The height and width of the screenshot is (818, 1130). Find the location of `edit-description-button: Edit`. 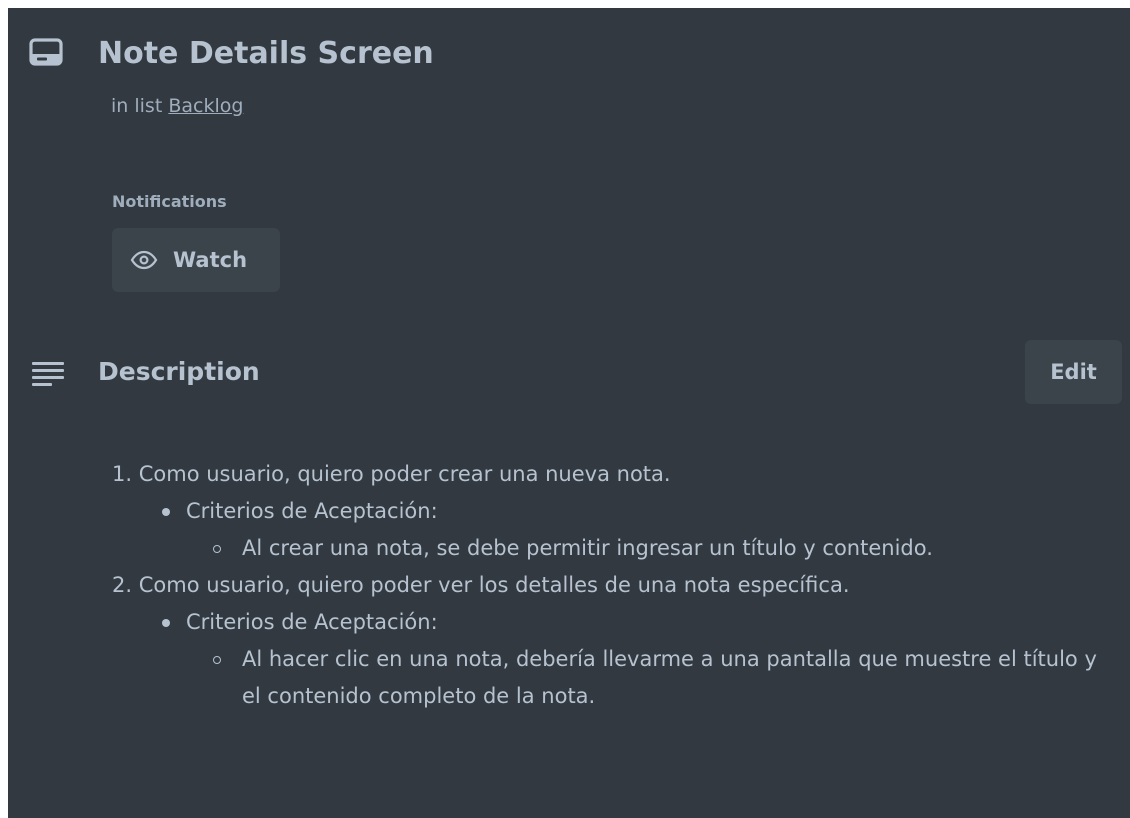

edit-description-button: Edit is located at coordinates (1073, 372).